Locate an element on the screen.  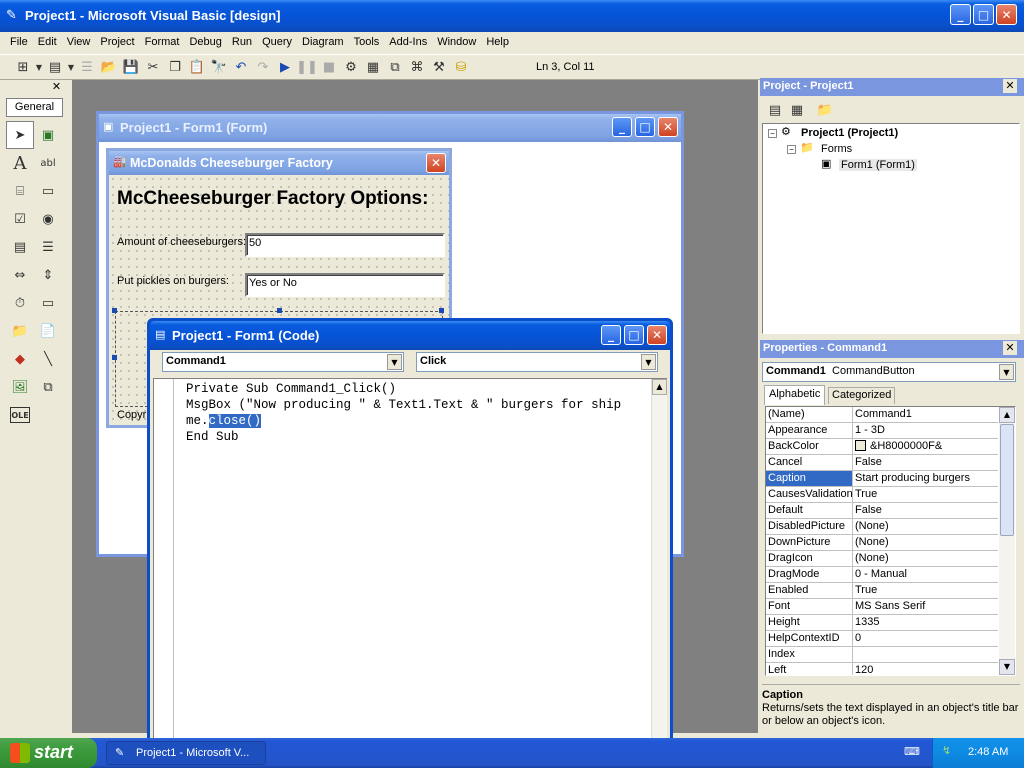
property-row: Default False is located at coordinates (882, 511).